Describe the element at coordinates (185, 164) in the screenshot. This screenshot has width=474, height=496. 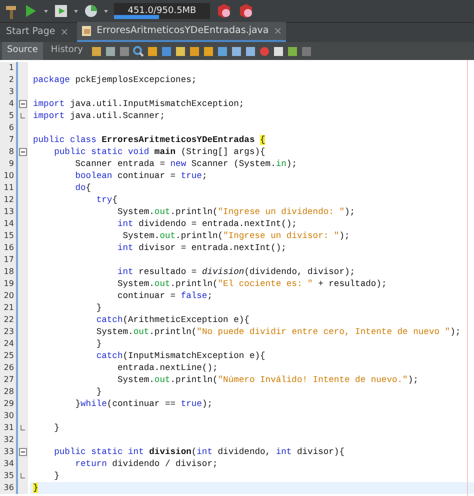
I see `code-line: Scanner entrada = new Scanner (System.in);` at that location.